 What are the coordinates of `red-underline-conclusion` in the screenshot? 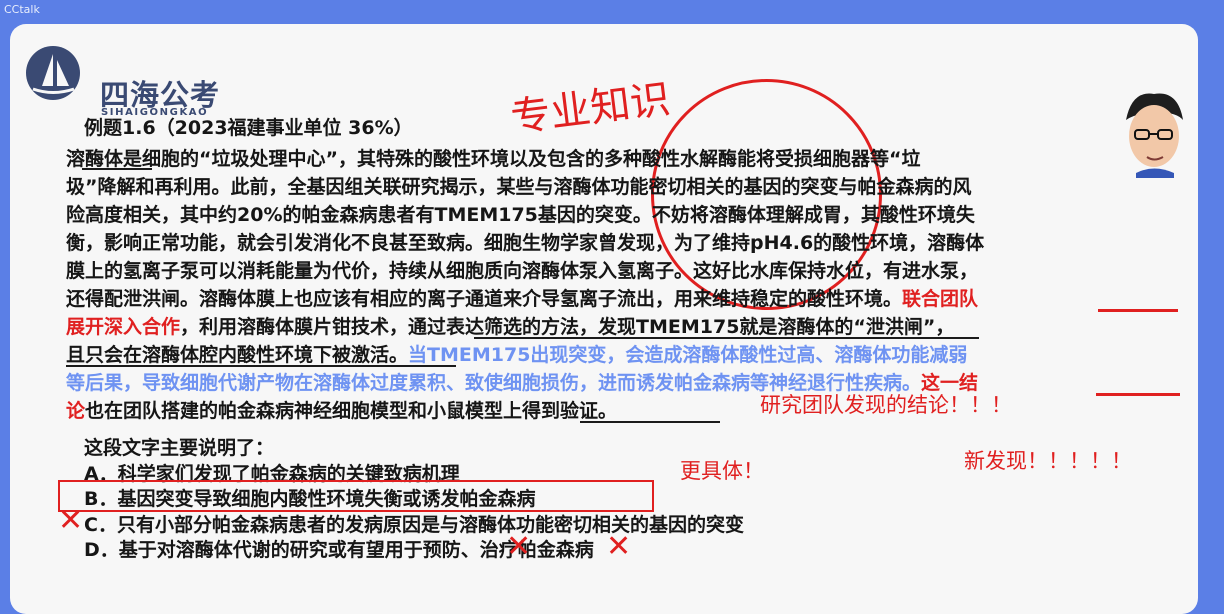 It's located at (1138, 394).